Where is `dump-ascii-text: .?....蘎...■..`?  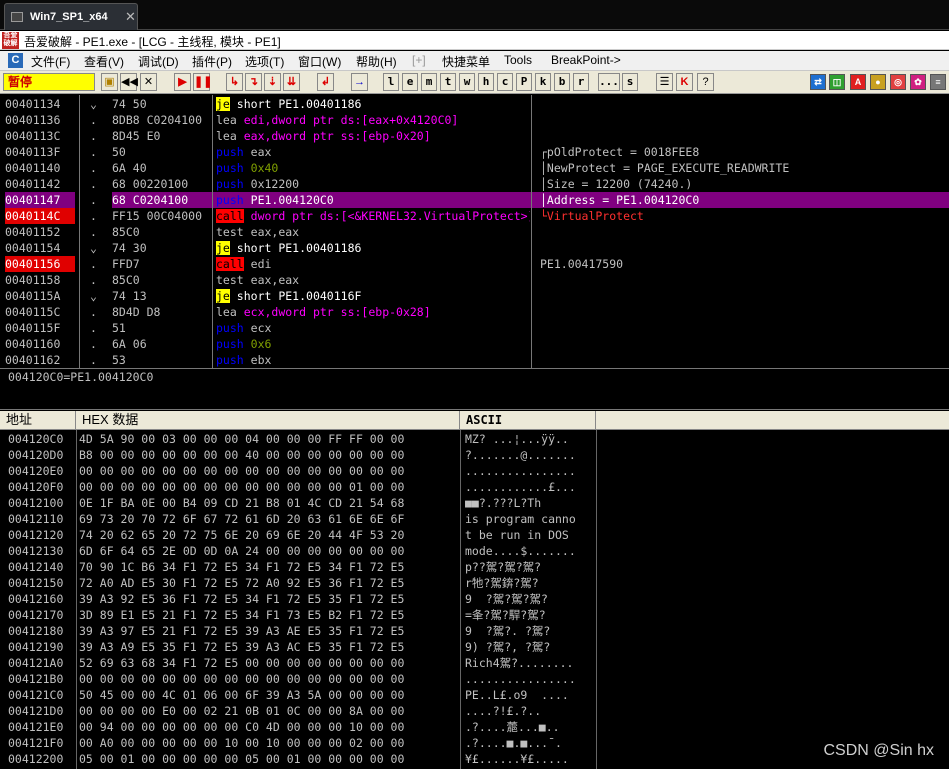
dump-ascii-text: .?....蘎...■.. is located at coordinates (530, 727).